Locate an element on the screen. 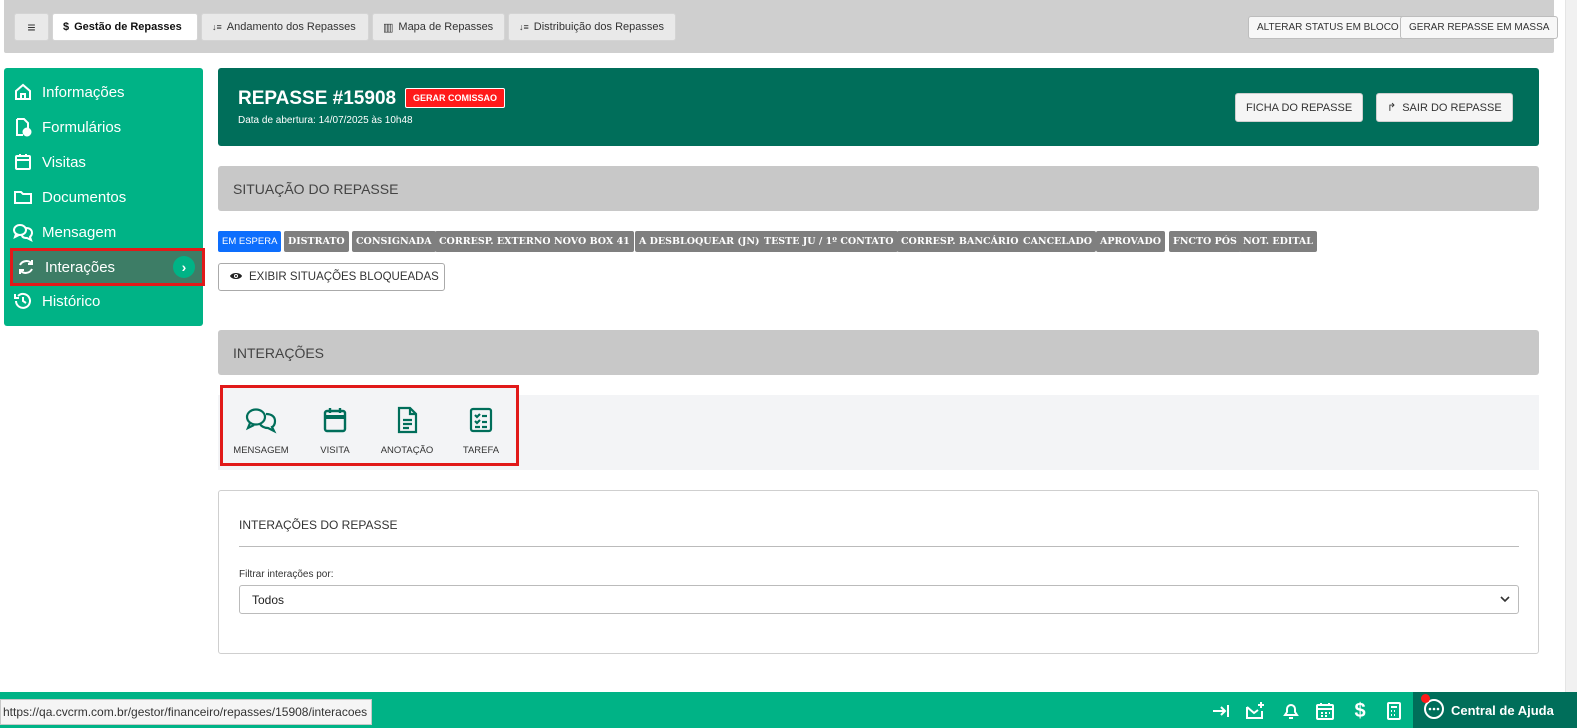 This screenshot has width=1577, height=728. action-visita-button: VISITA is located at coordinates (335, 430).